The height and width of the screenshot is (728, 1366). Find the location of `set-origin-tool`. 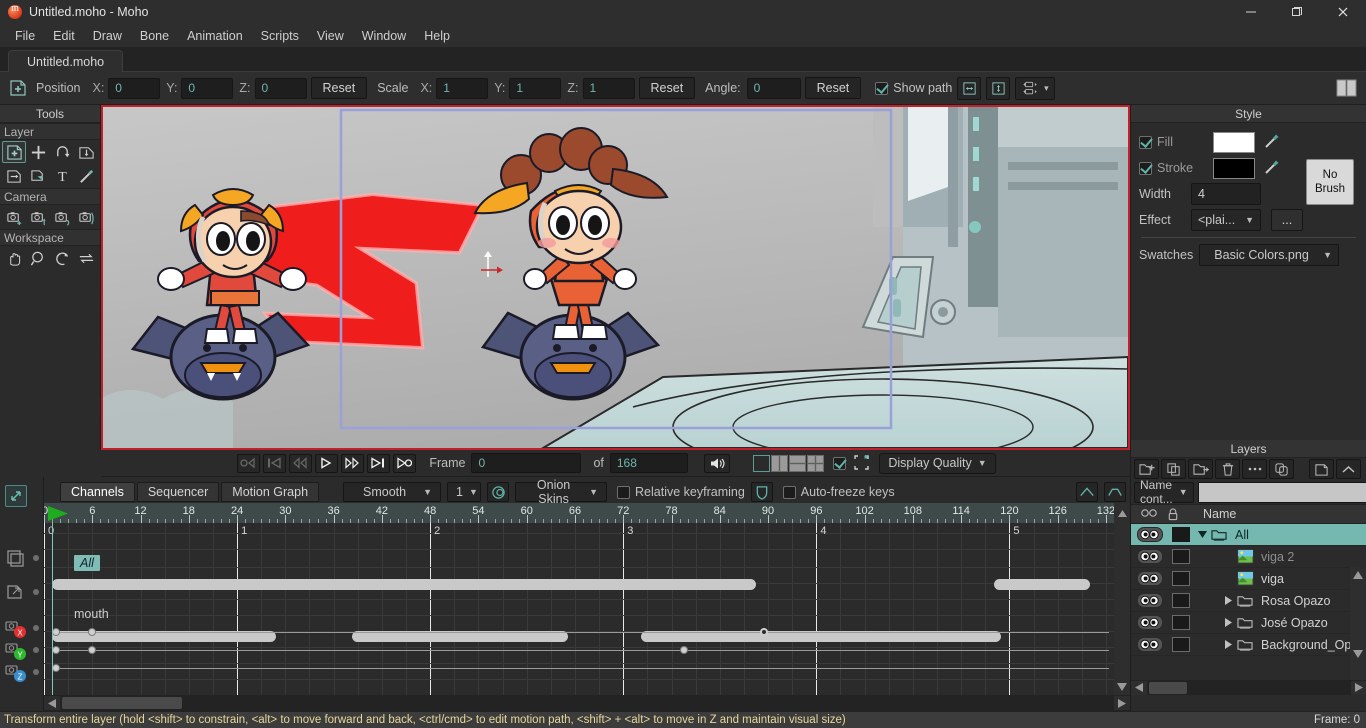

set-origin-tool is located at coordinates (14, 176).